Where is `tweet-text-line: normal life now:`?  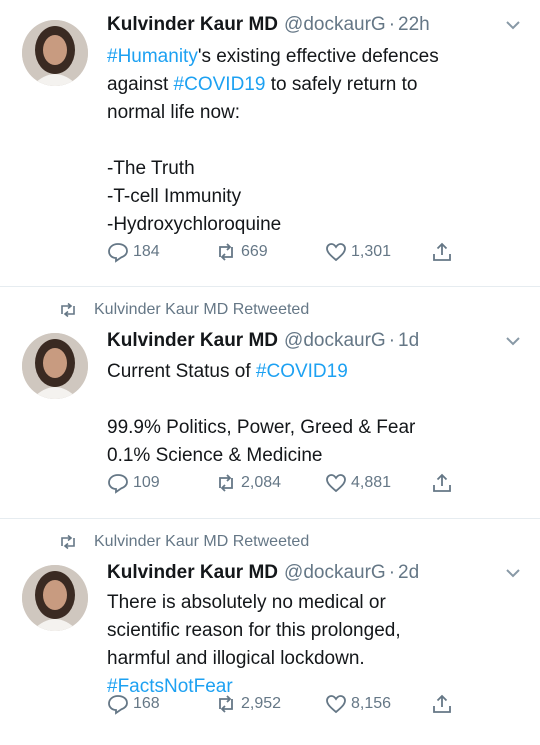 tweet-text-line: normal life now: is located at coordinates (315, 113).